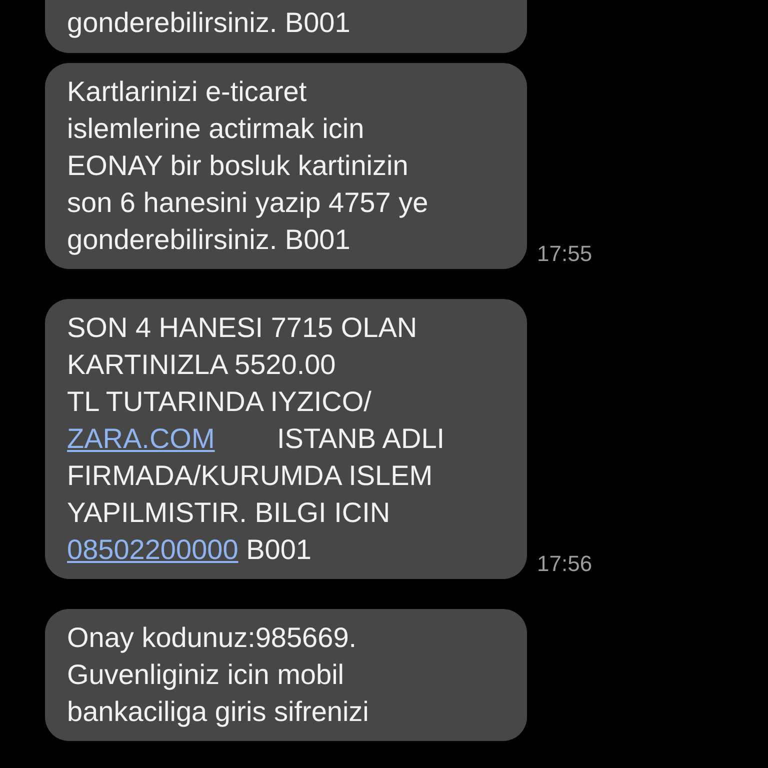 This screenshot has width=768, height=768. What do you see at coordinates (564, 254) in the screenshot?
I see `message-time: 17:55` at bounding box center [564, 254].